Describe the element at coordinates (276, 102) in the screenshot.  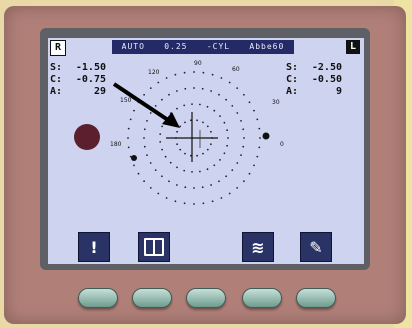
I see `dial-label-30: 30` at that location.